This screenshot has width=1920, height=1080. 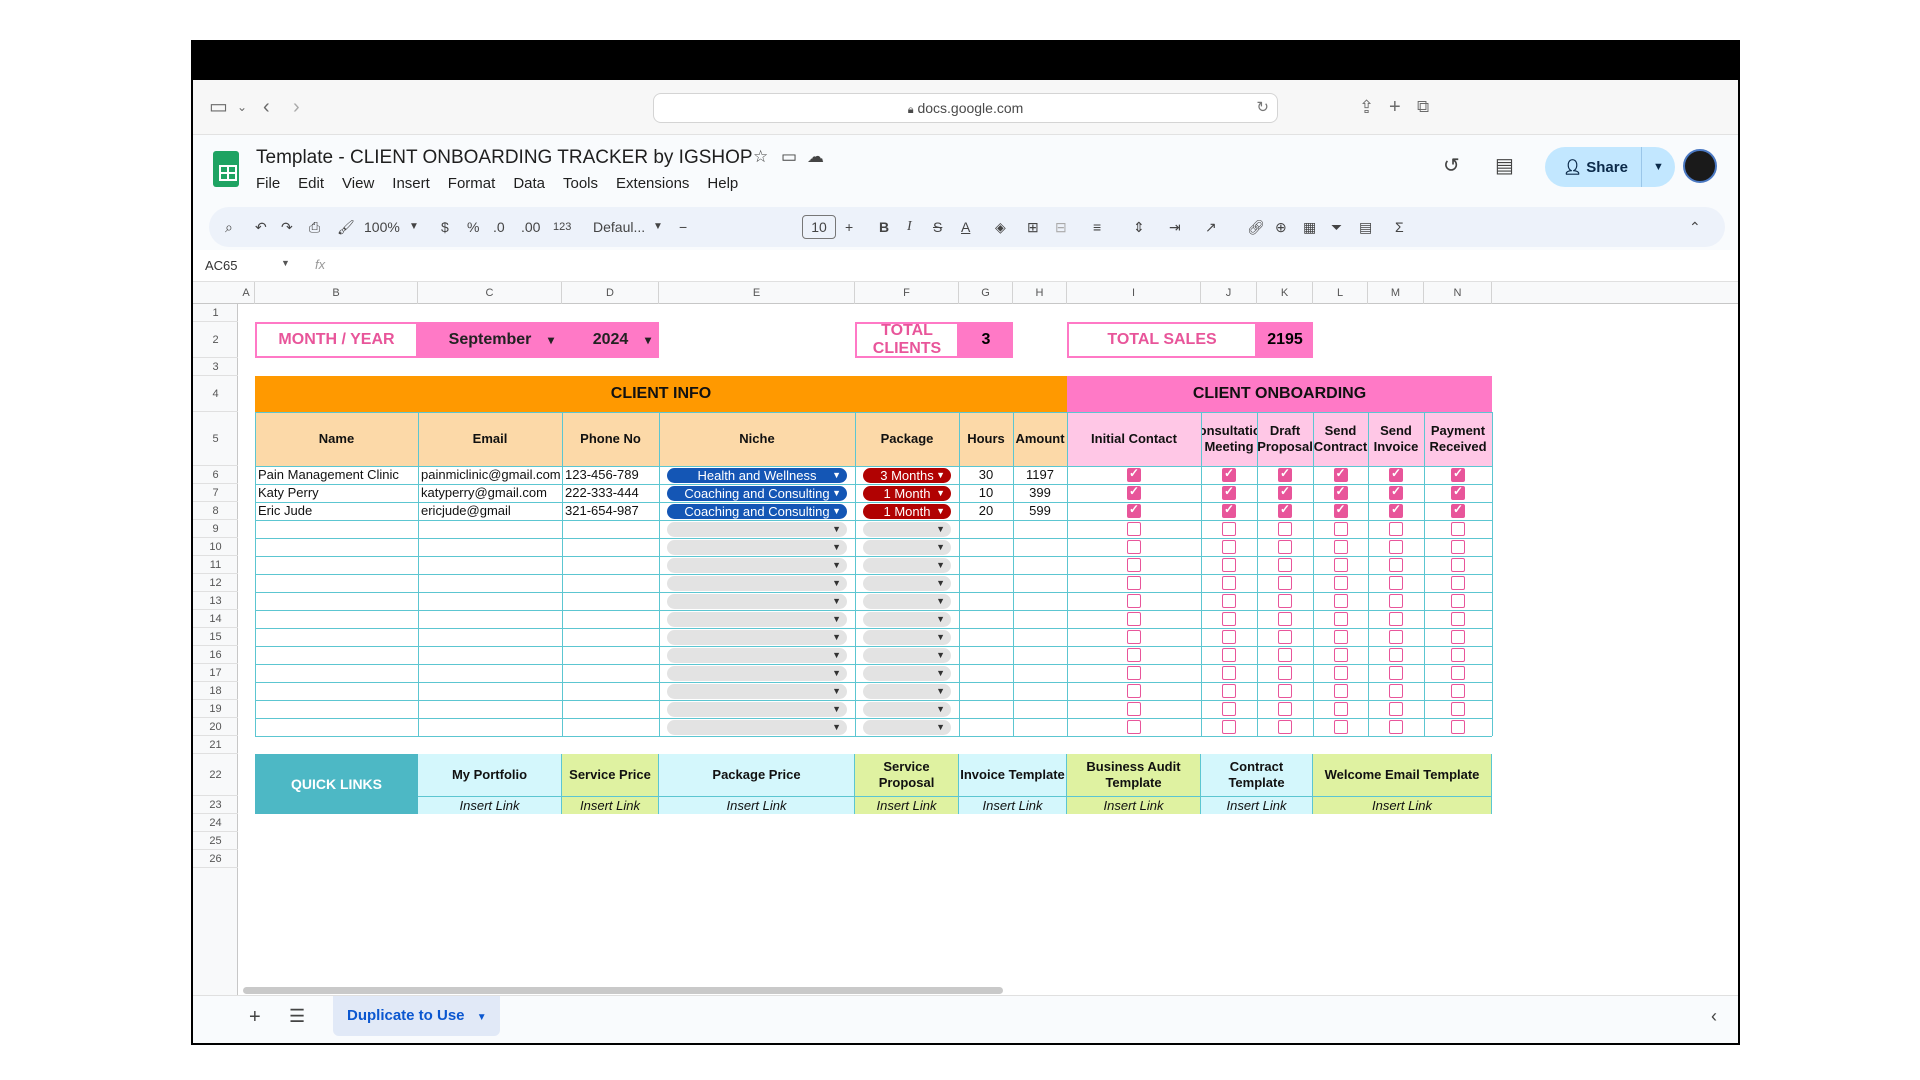 I want to click on version-history-icon: ↺, so click(x=1451, y=165).